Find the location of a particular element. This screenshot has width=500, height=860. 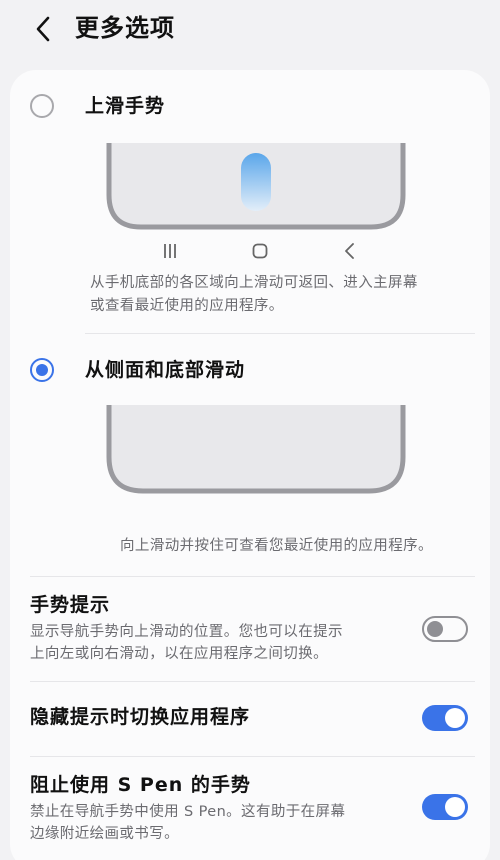

option-description: 从手机底部的各区域向上滑动可返回、进入主屏幕 或查看最近使用的应用程序。 is located at coordinates (254, 294).